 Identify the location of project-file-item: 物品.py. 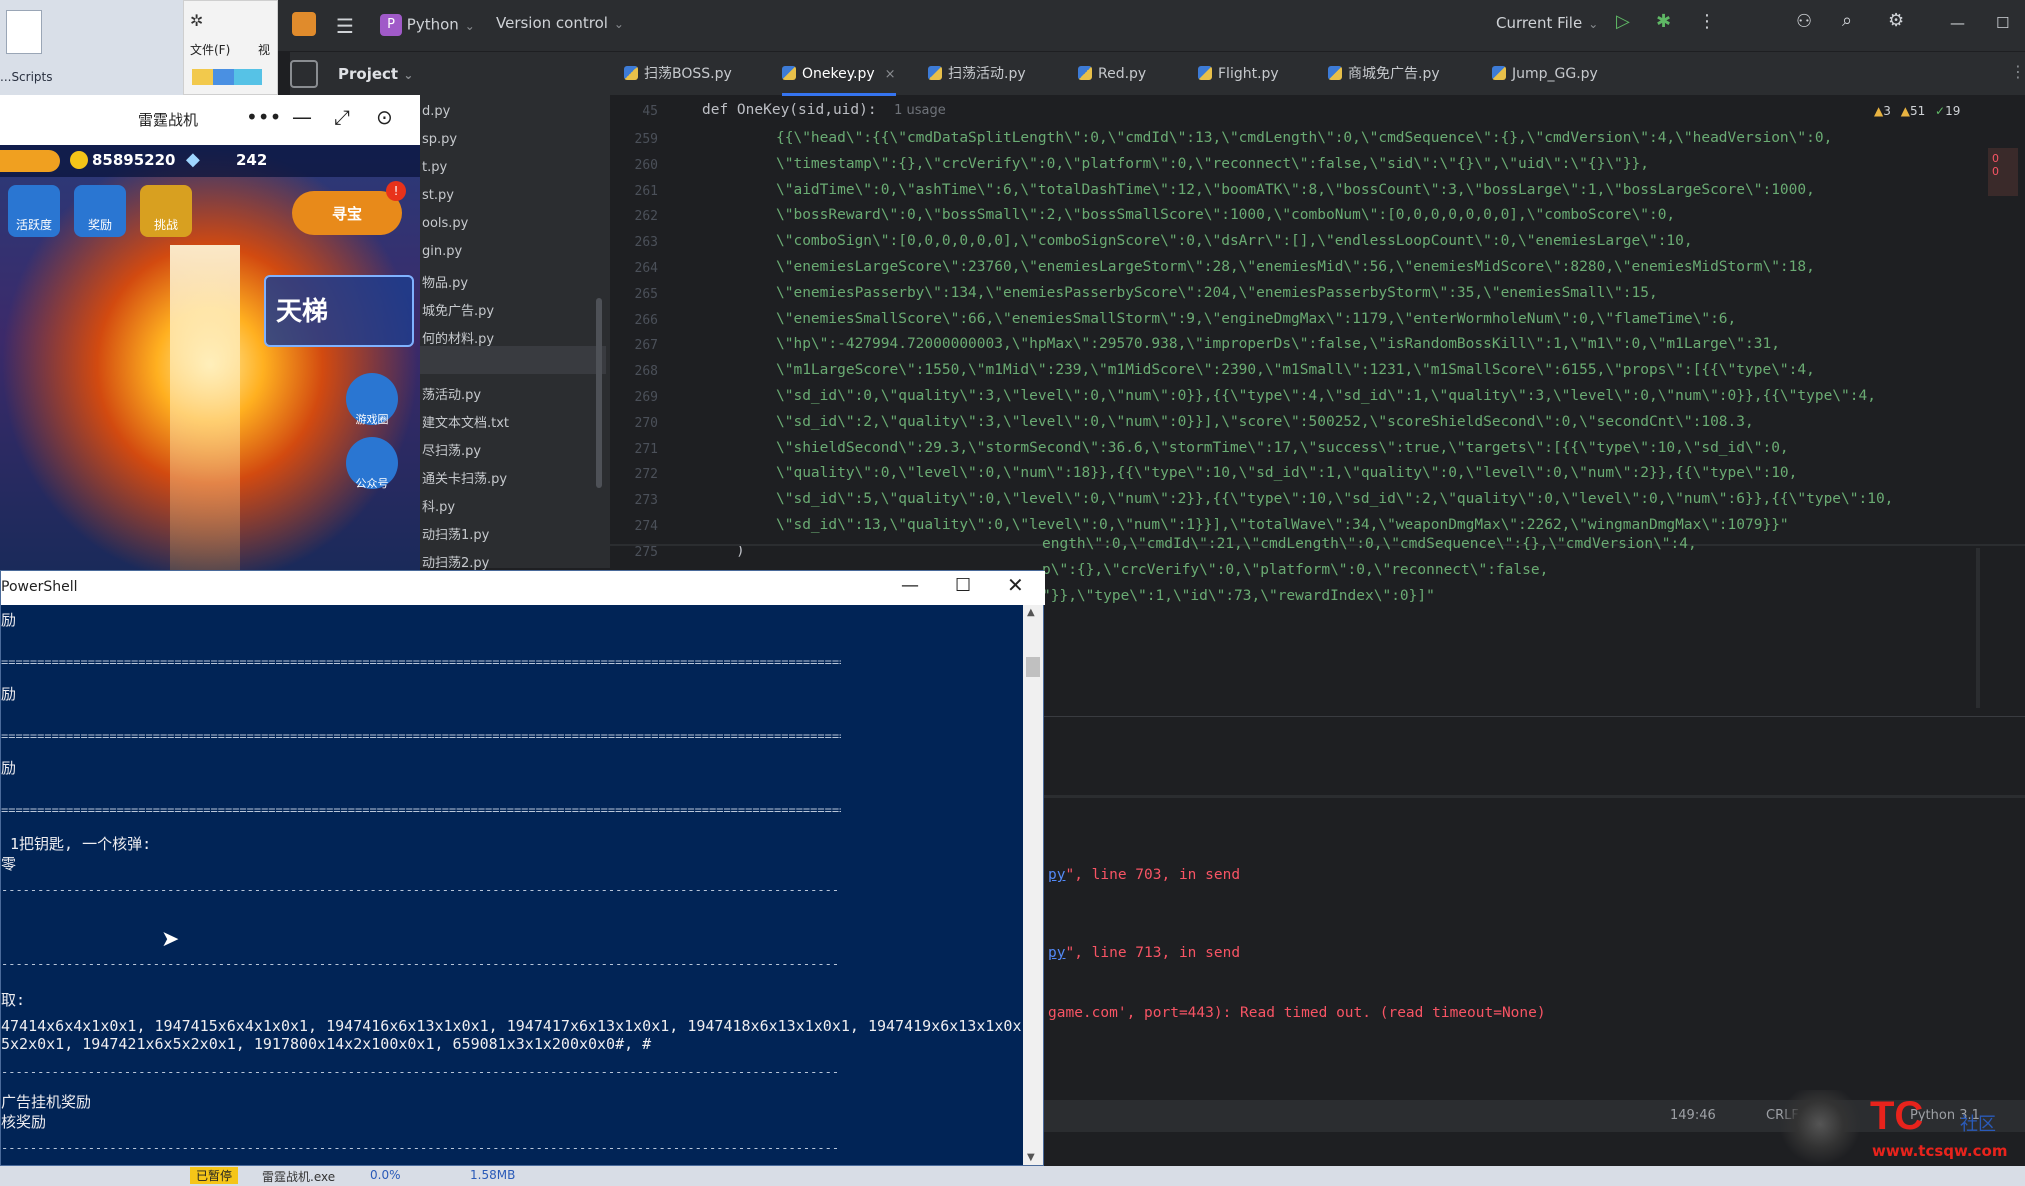
(445, 281).